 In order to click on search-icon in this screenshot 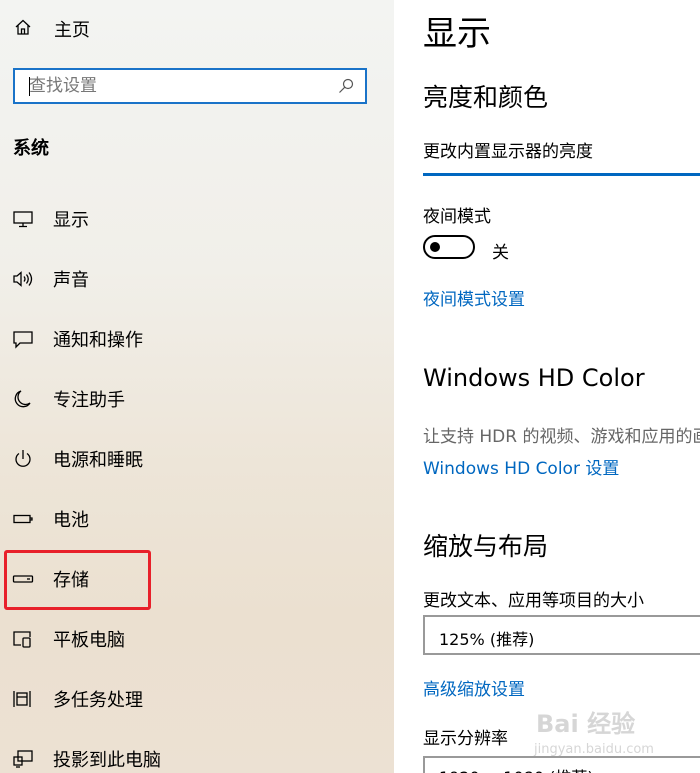, I will do `click(346, 86)`.